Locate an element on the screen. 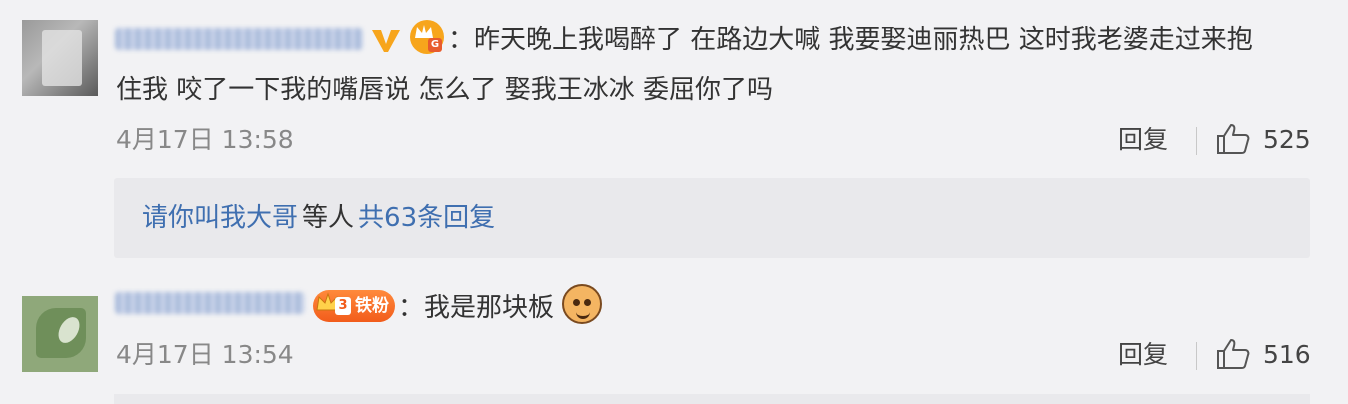  comment-text-continued: 住我 咬了一下我的嘴唇说 怎么了 娶我王冰冰 委屈你了吗 is located at coordinates (445, 90).